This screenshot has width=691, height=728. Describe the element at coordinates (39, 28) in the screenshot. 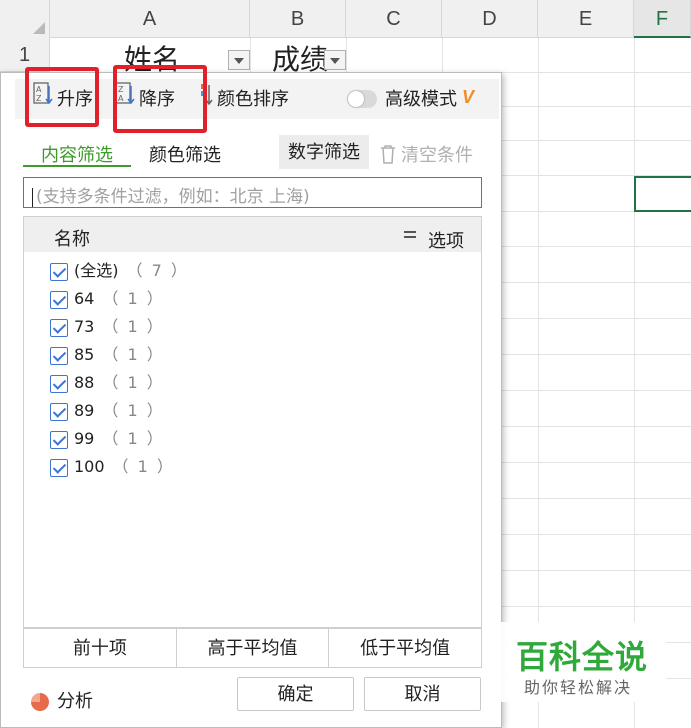

I see `corner-triangle-icon` at that location.